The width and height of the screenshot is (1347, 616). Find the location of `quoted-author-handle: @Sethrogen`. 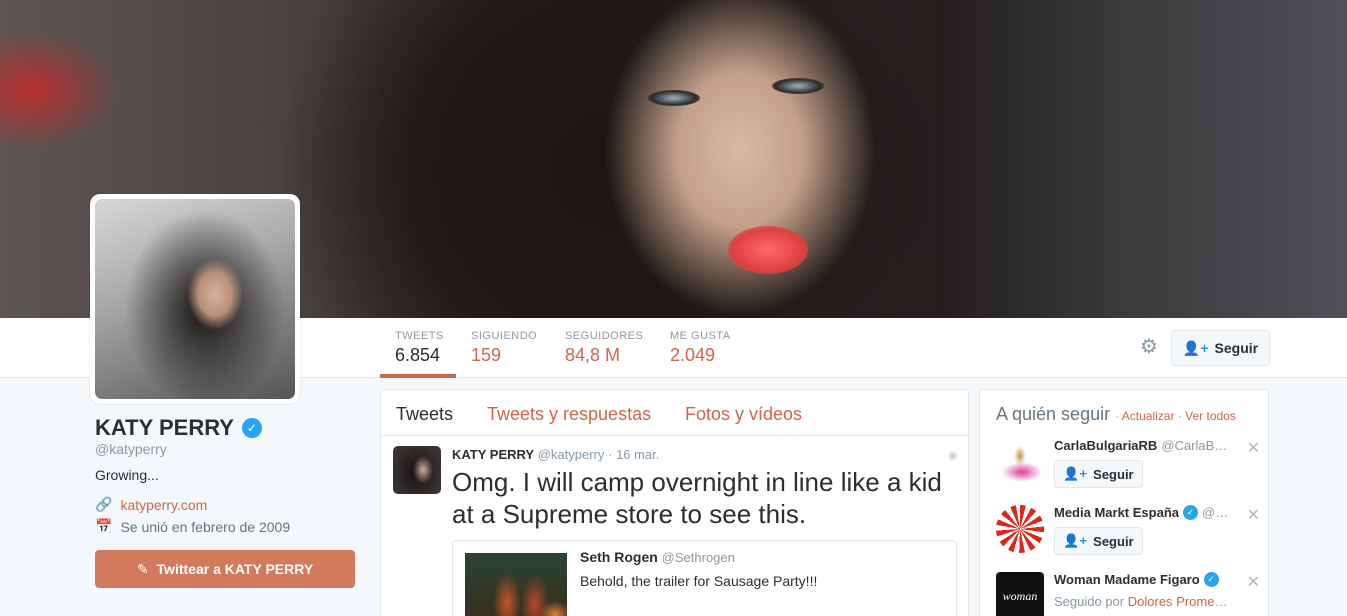

quoted-author-handle: @Sethrogen is located at coordinates (698, 557).